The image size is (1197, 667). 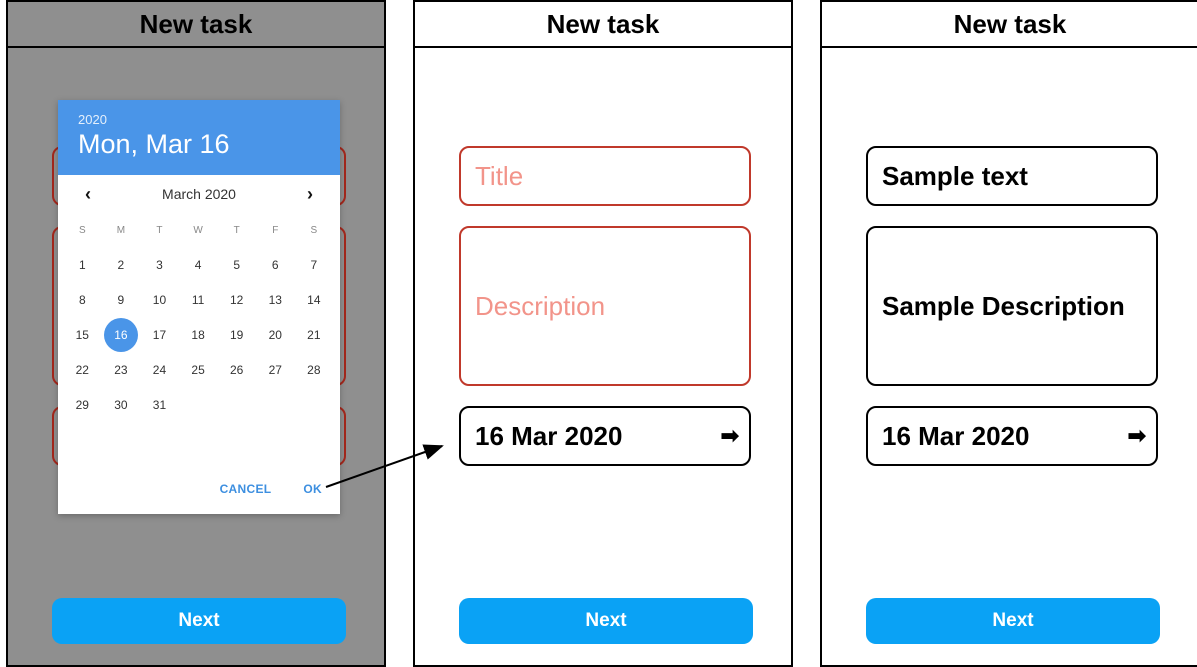 I want to click on day-number: 2, so click(x=121, y=264).